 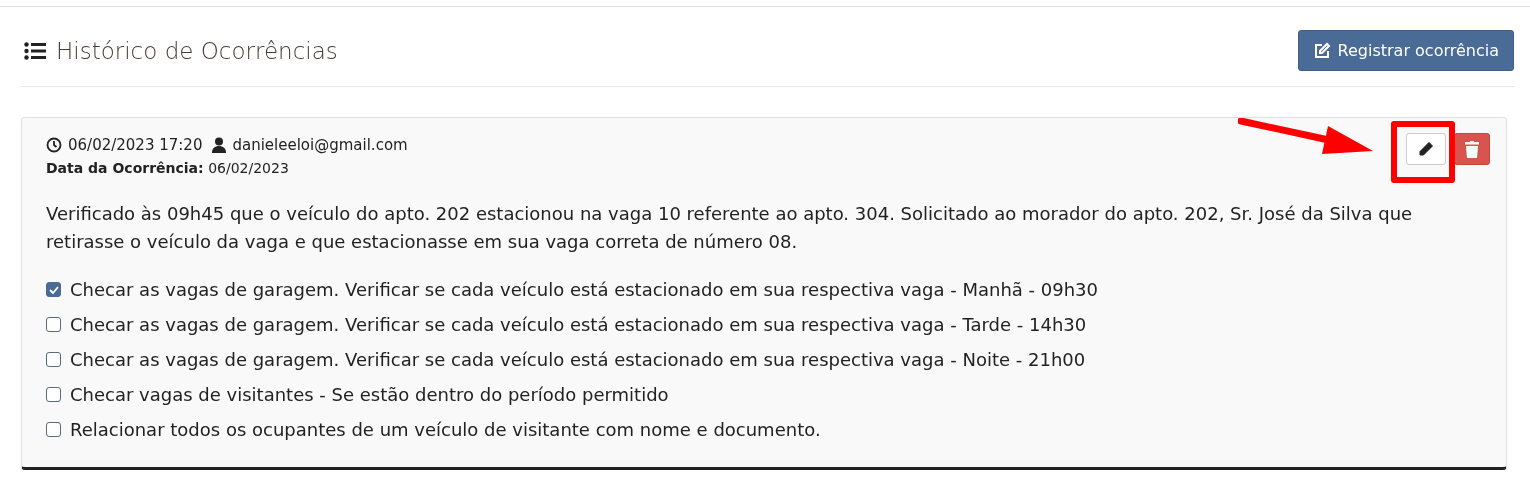 I want to click on register-button: Registrar ocorrência, so click(x=1405, y=50).